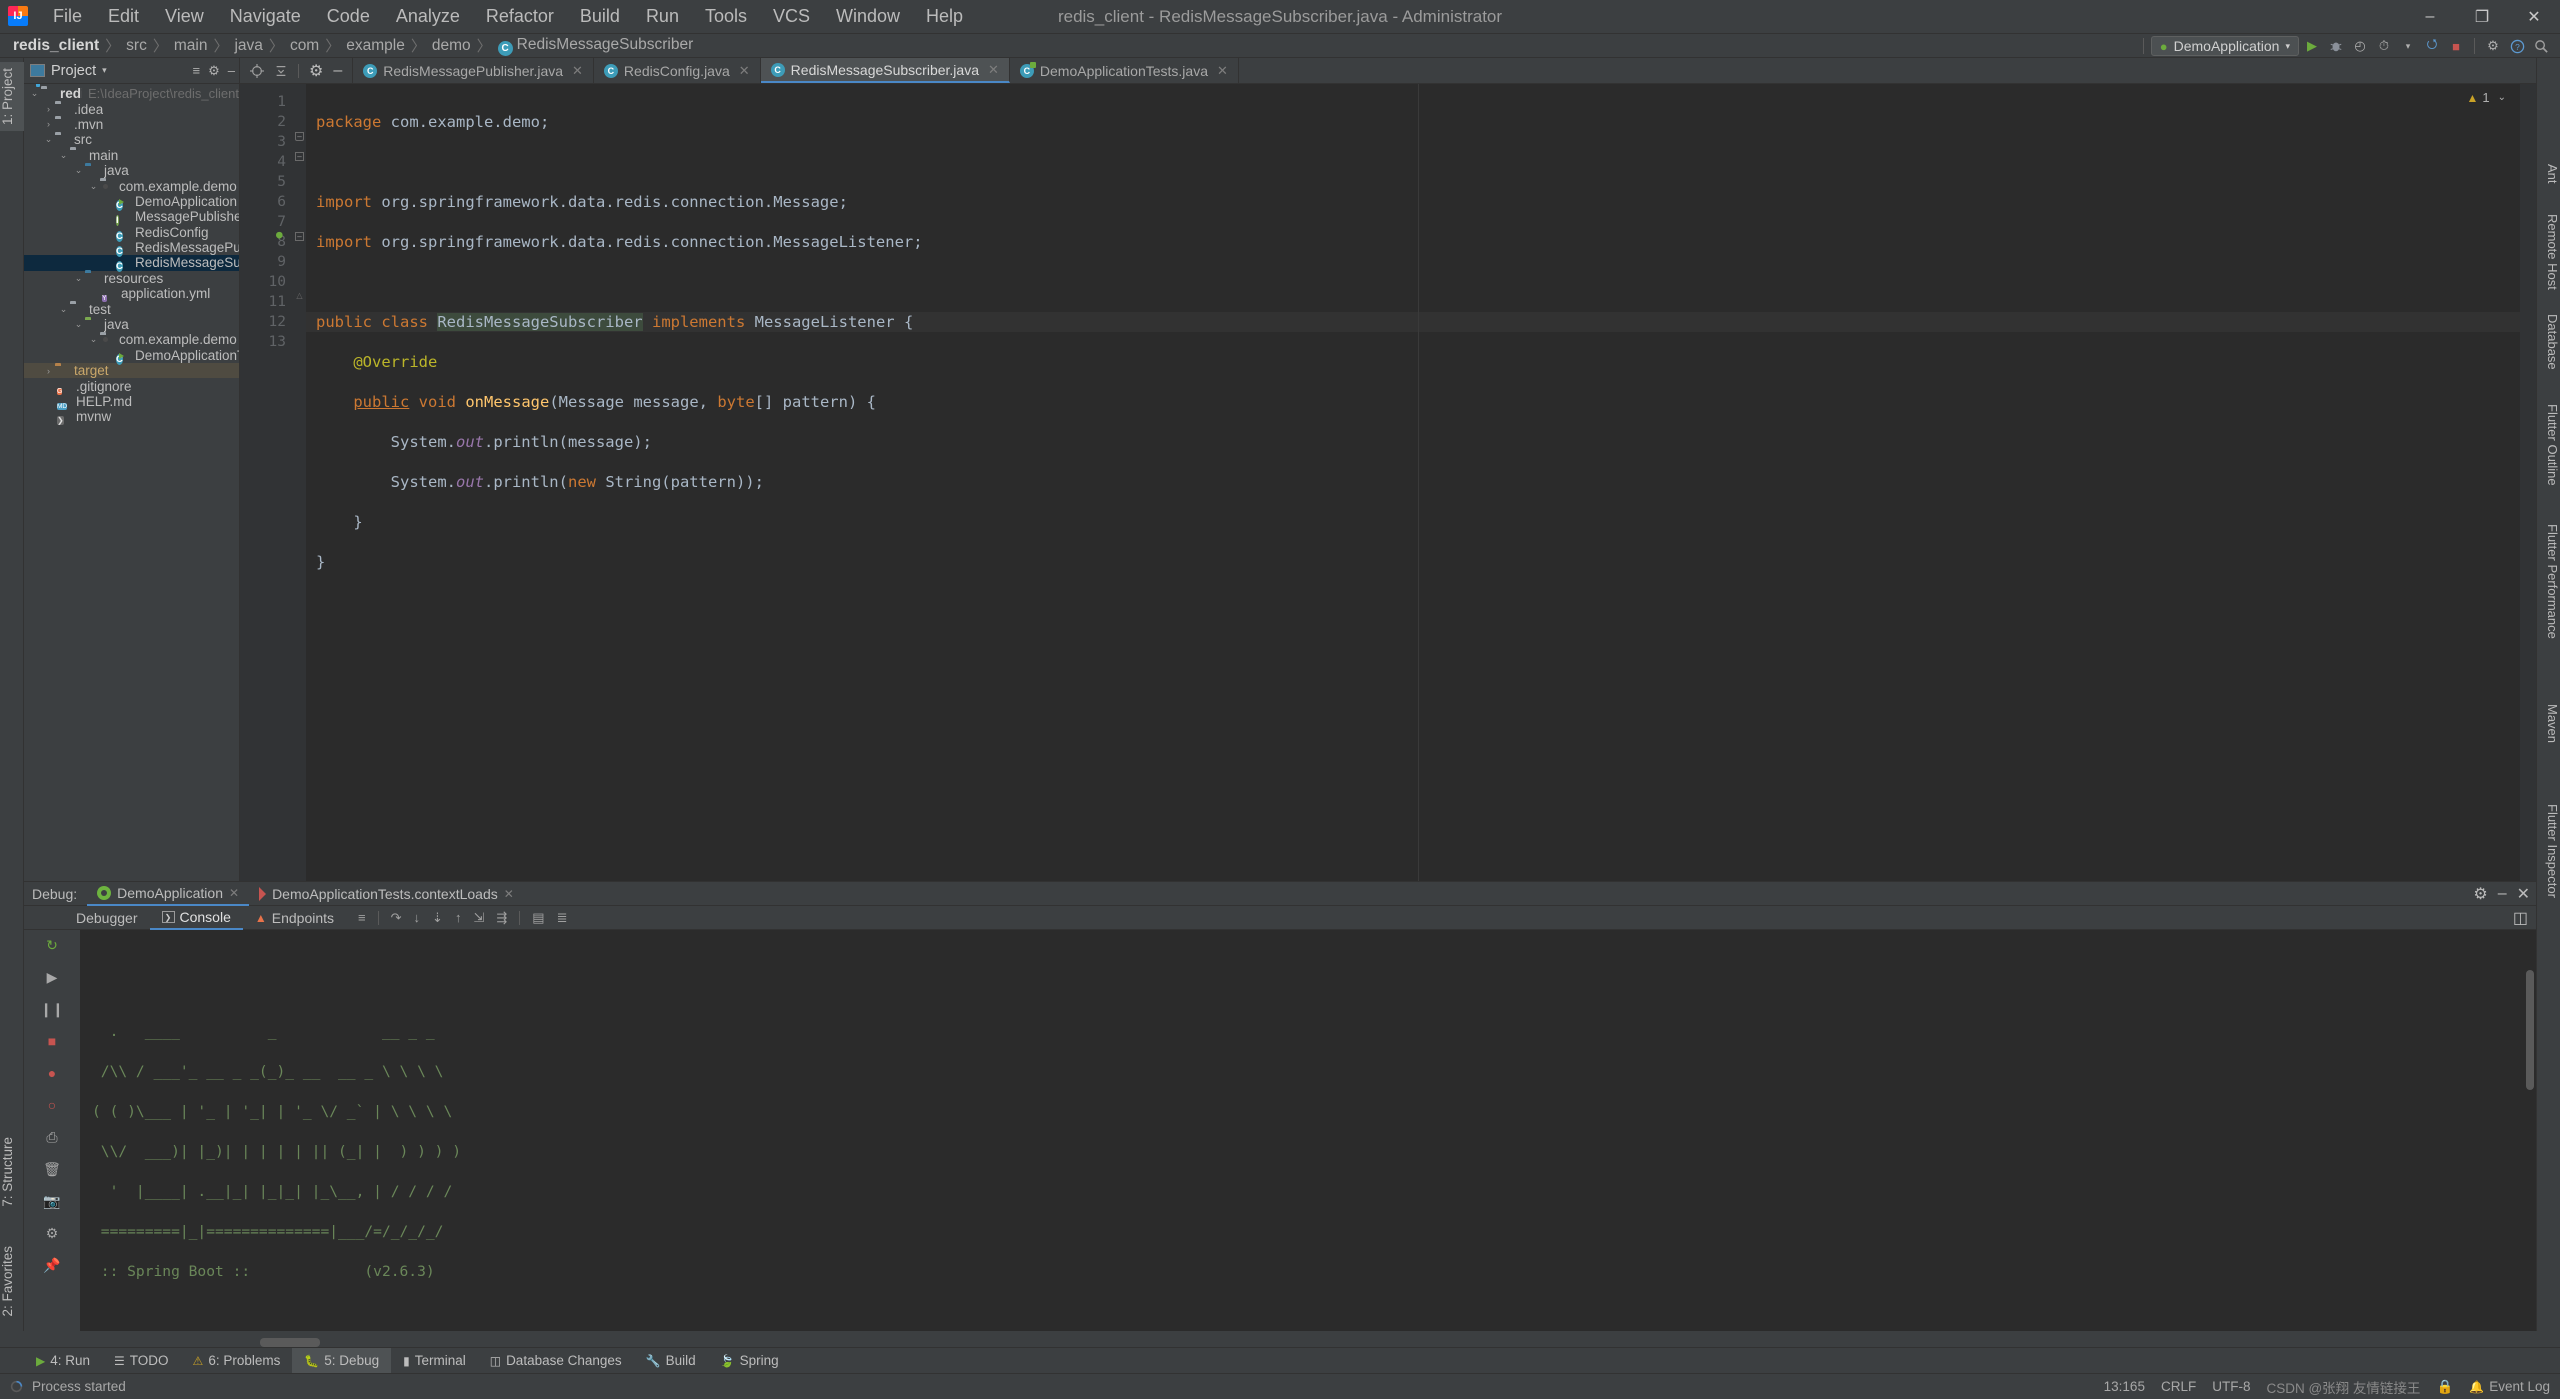  I want to click on subtab-endpoints: ▲ Endpoints, so click(294, 918).